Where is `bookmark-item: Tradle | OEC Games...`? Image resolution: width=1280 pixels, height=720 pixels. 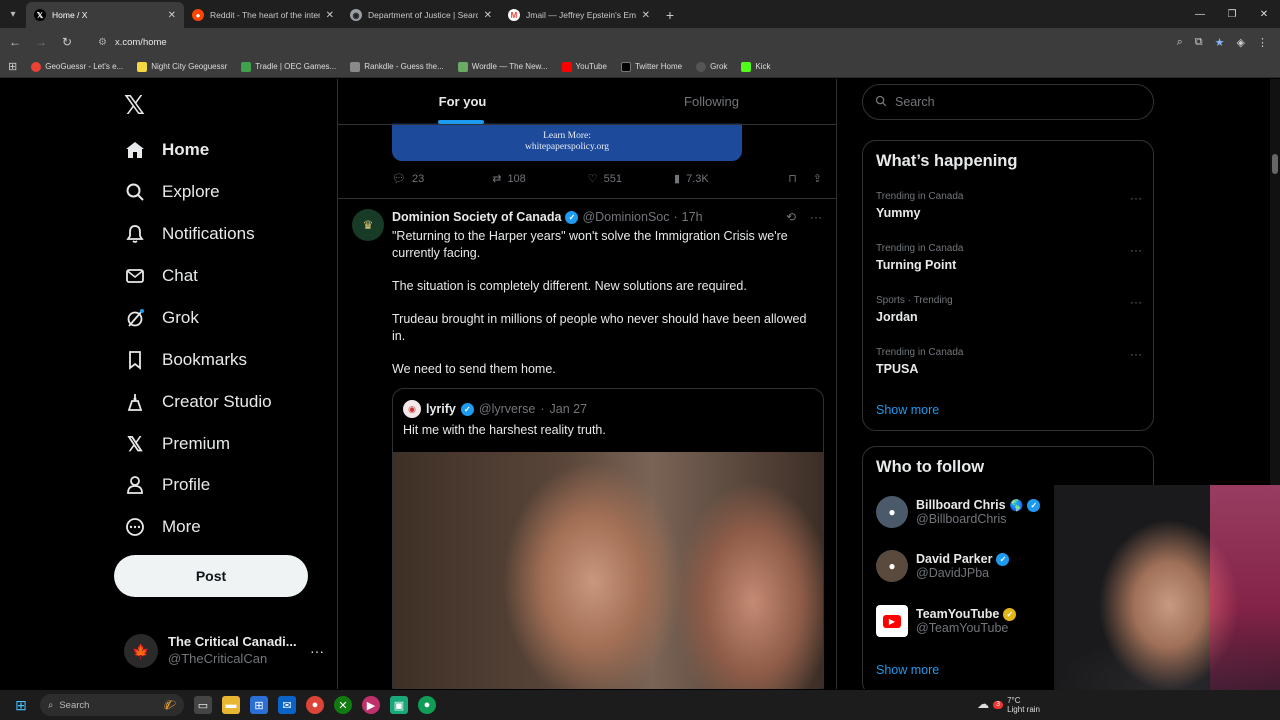 bookmark-item: Tradle | OEC Games... is located at coordinates (288, 66).